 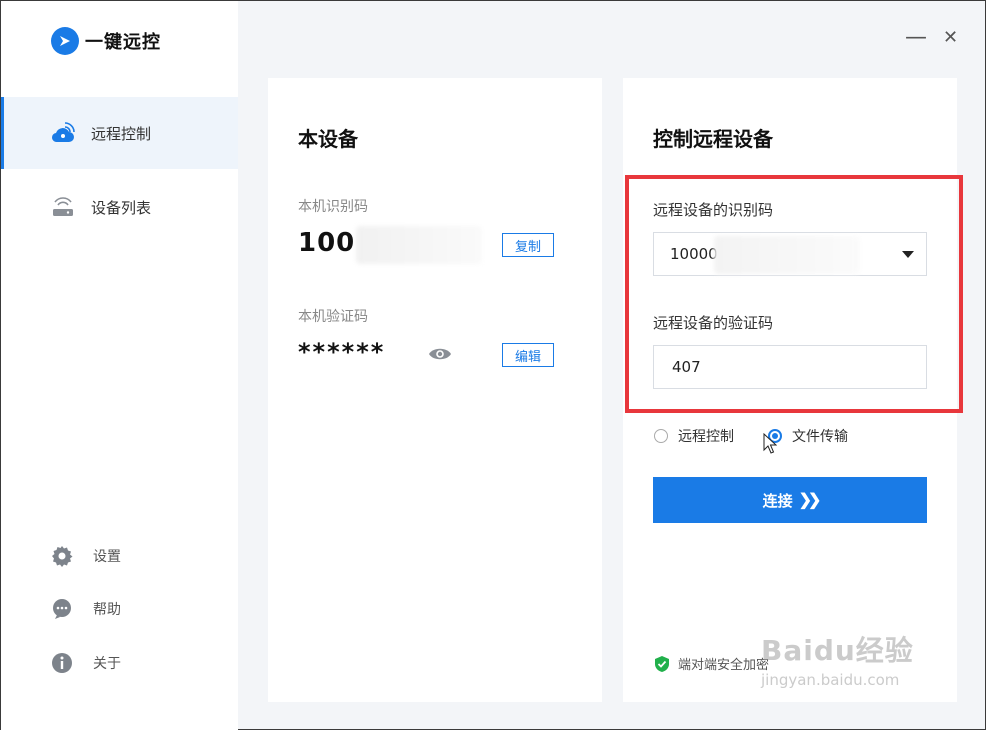 What do you see at coordinates (123, 42) in the screenshot?
I see `app-name: 一键远控` at bounding box center [123, 42].